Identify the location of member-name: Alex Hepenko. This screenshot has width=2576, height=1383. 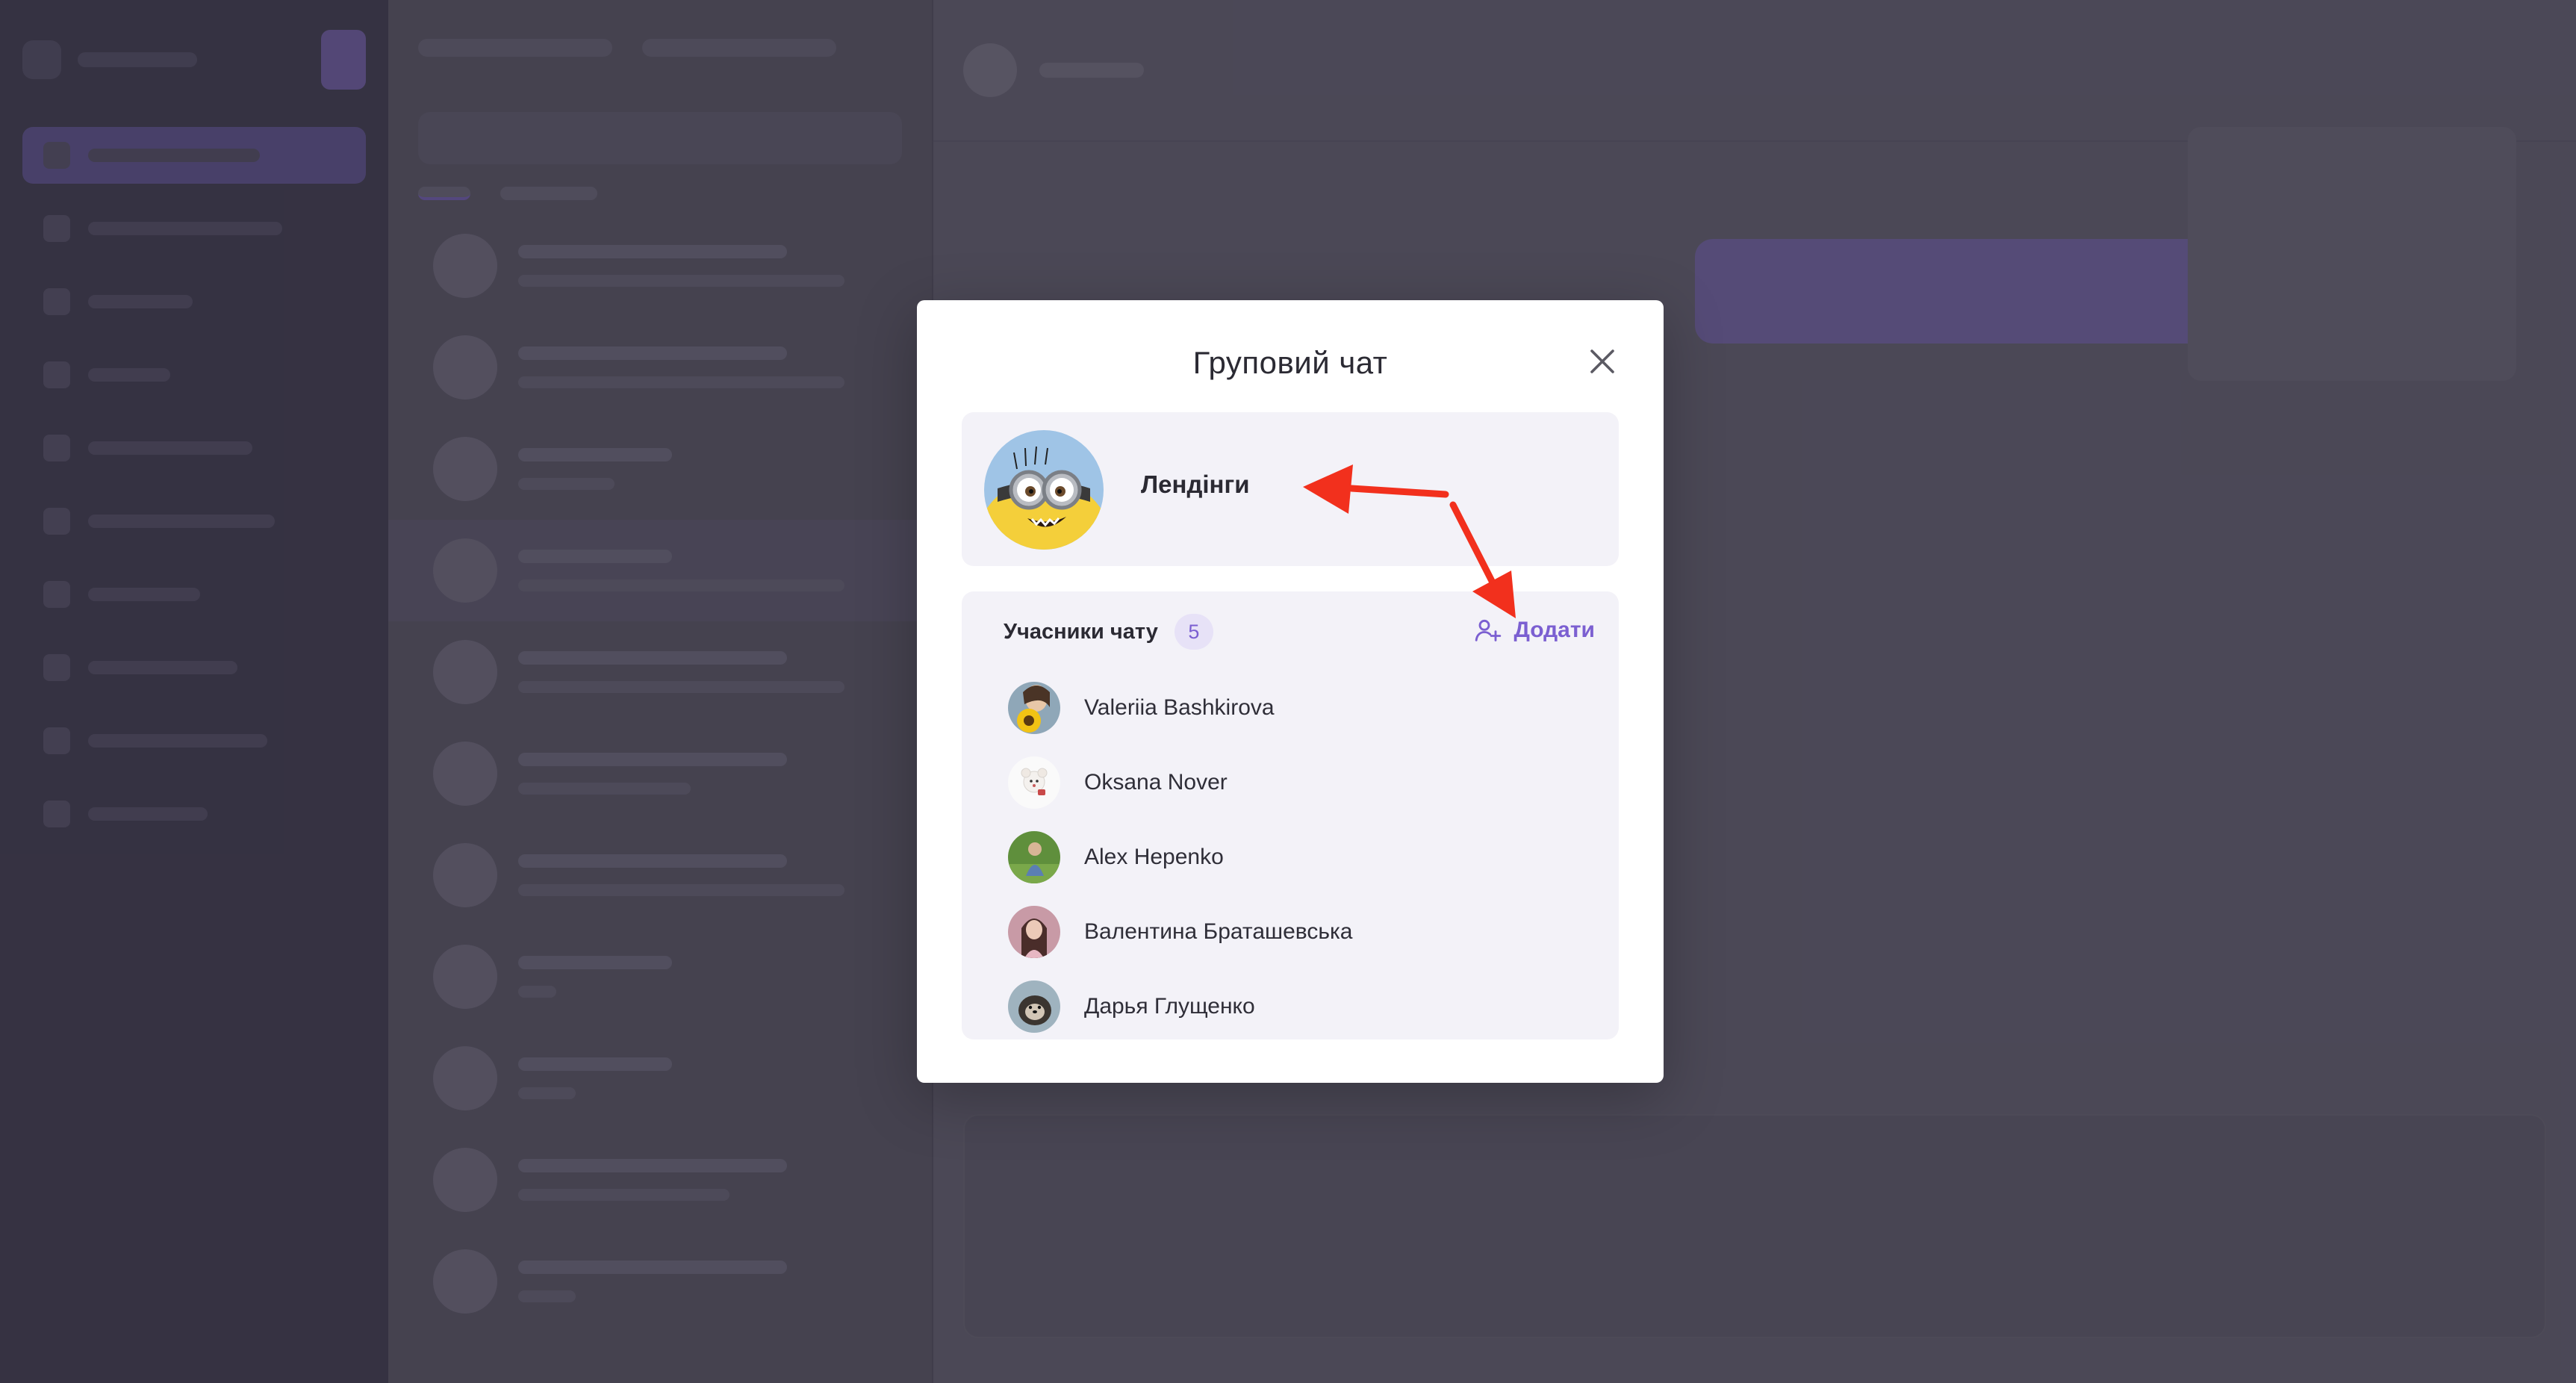
(1154, 857).